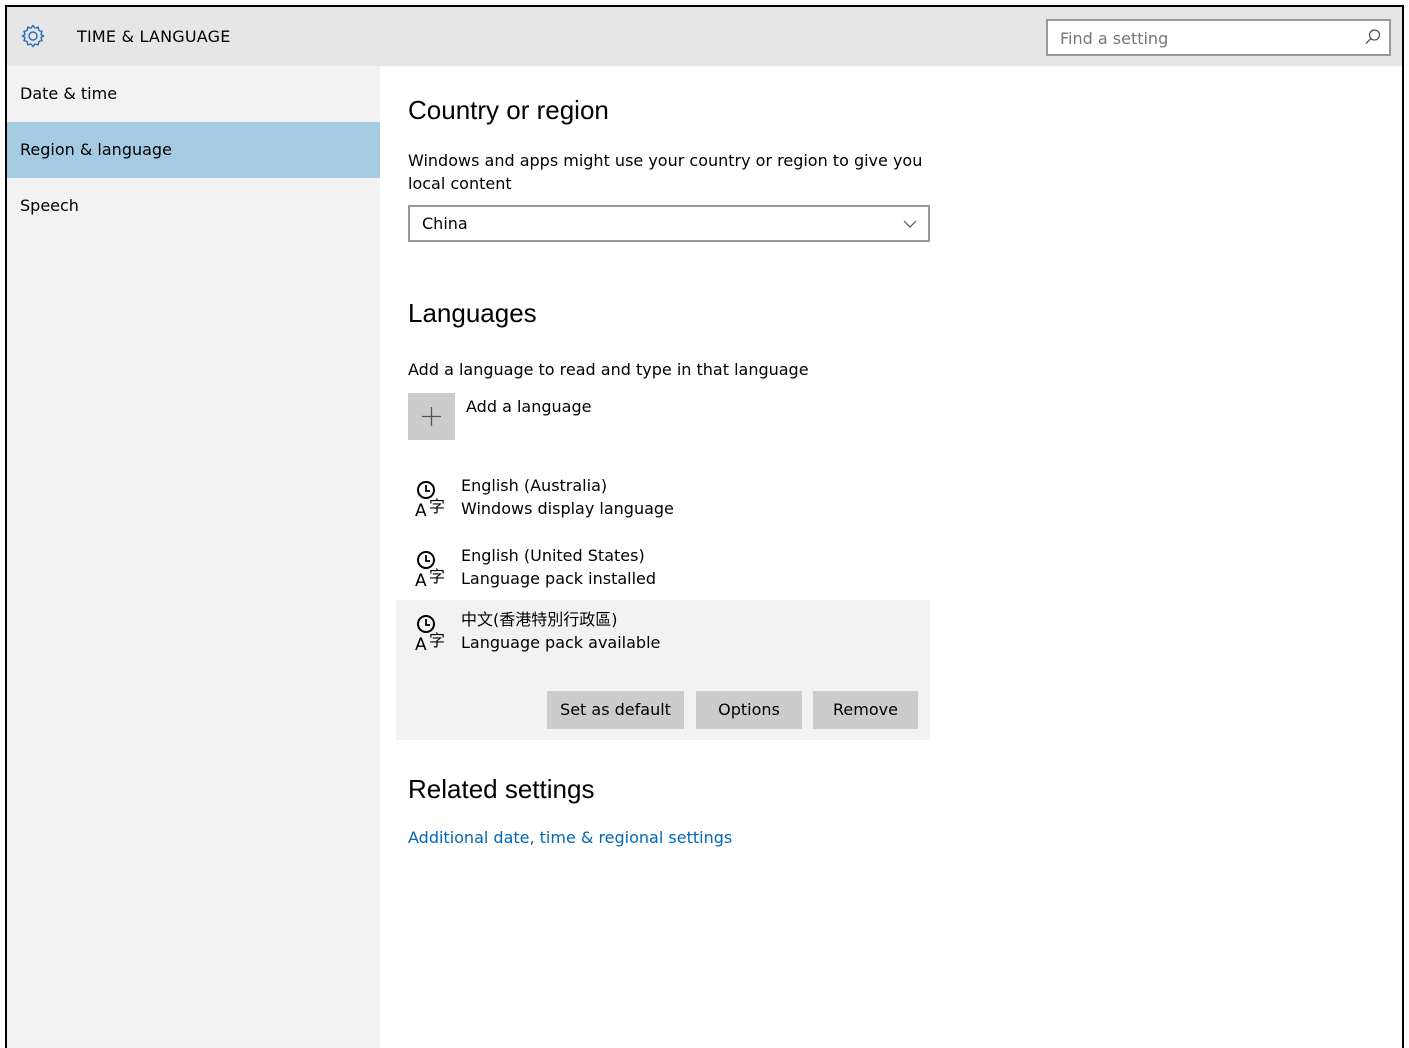  I want to click on search-placeholder: Find a setting, so click(1114, 38).